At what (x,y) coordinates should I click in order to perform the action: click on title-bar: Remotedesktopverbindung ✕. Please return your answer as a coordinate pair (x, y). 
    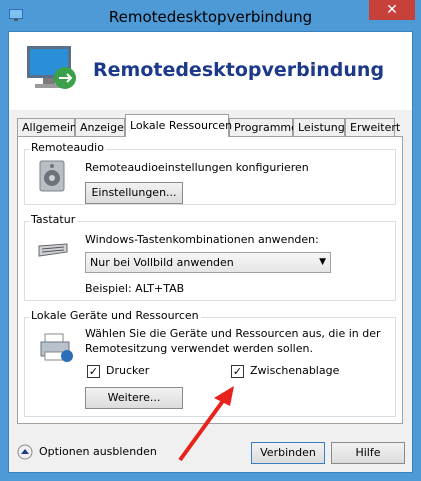
    Looking at the image, I should click on (210, 16).